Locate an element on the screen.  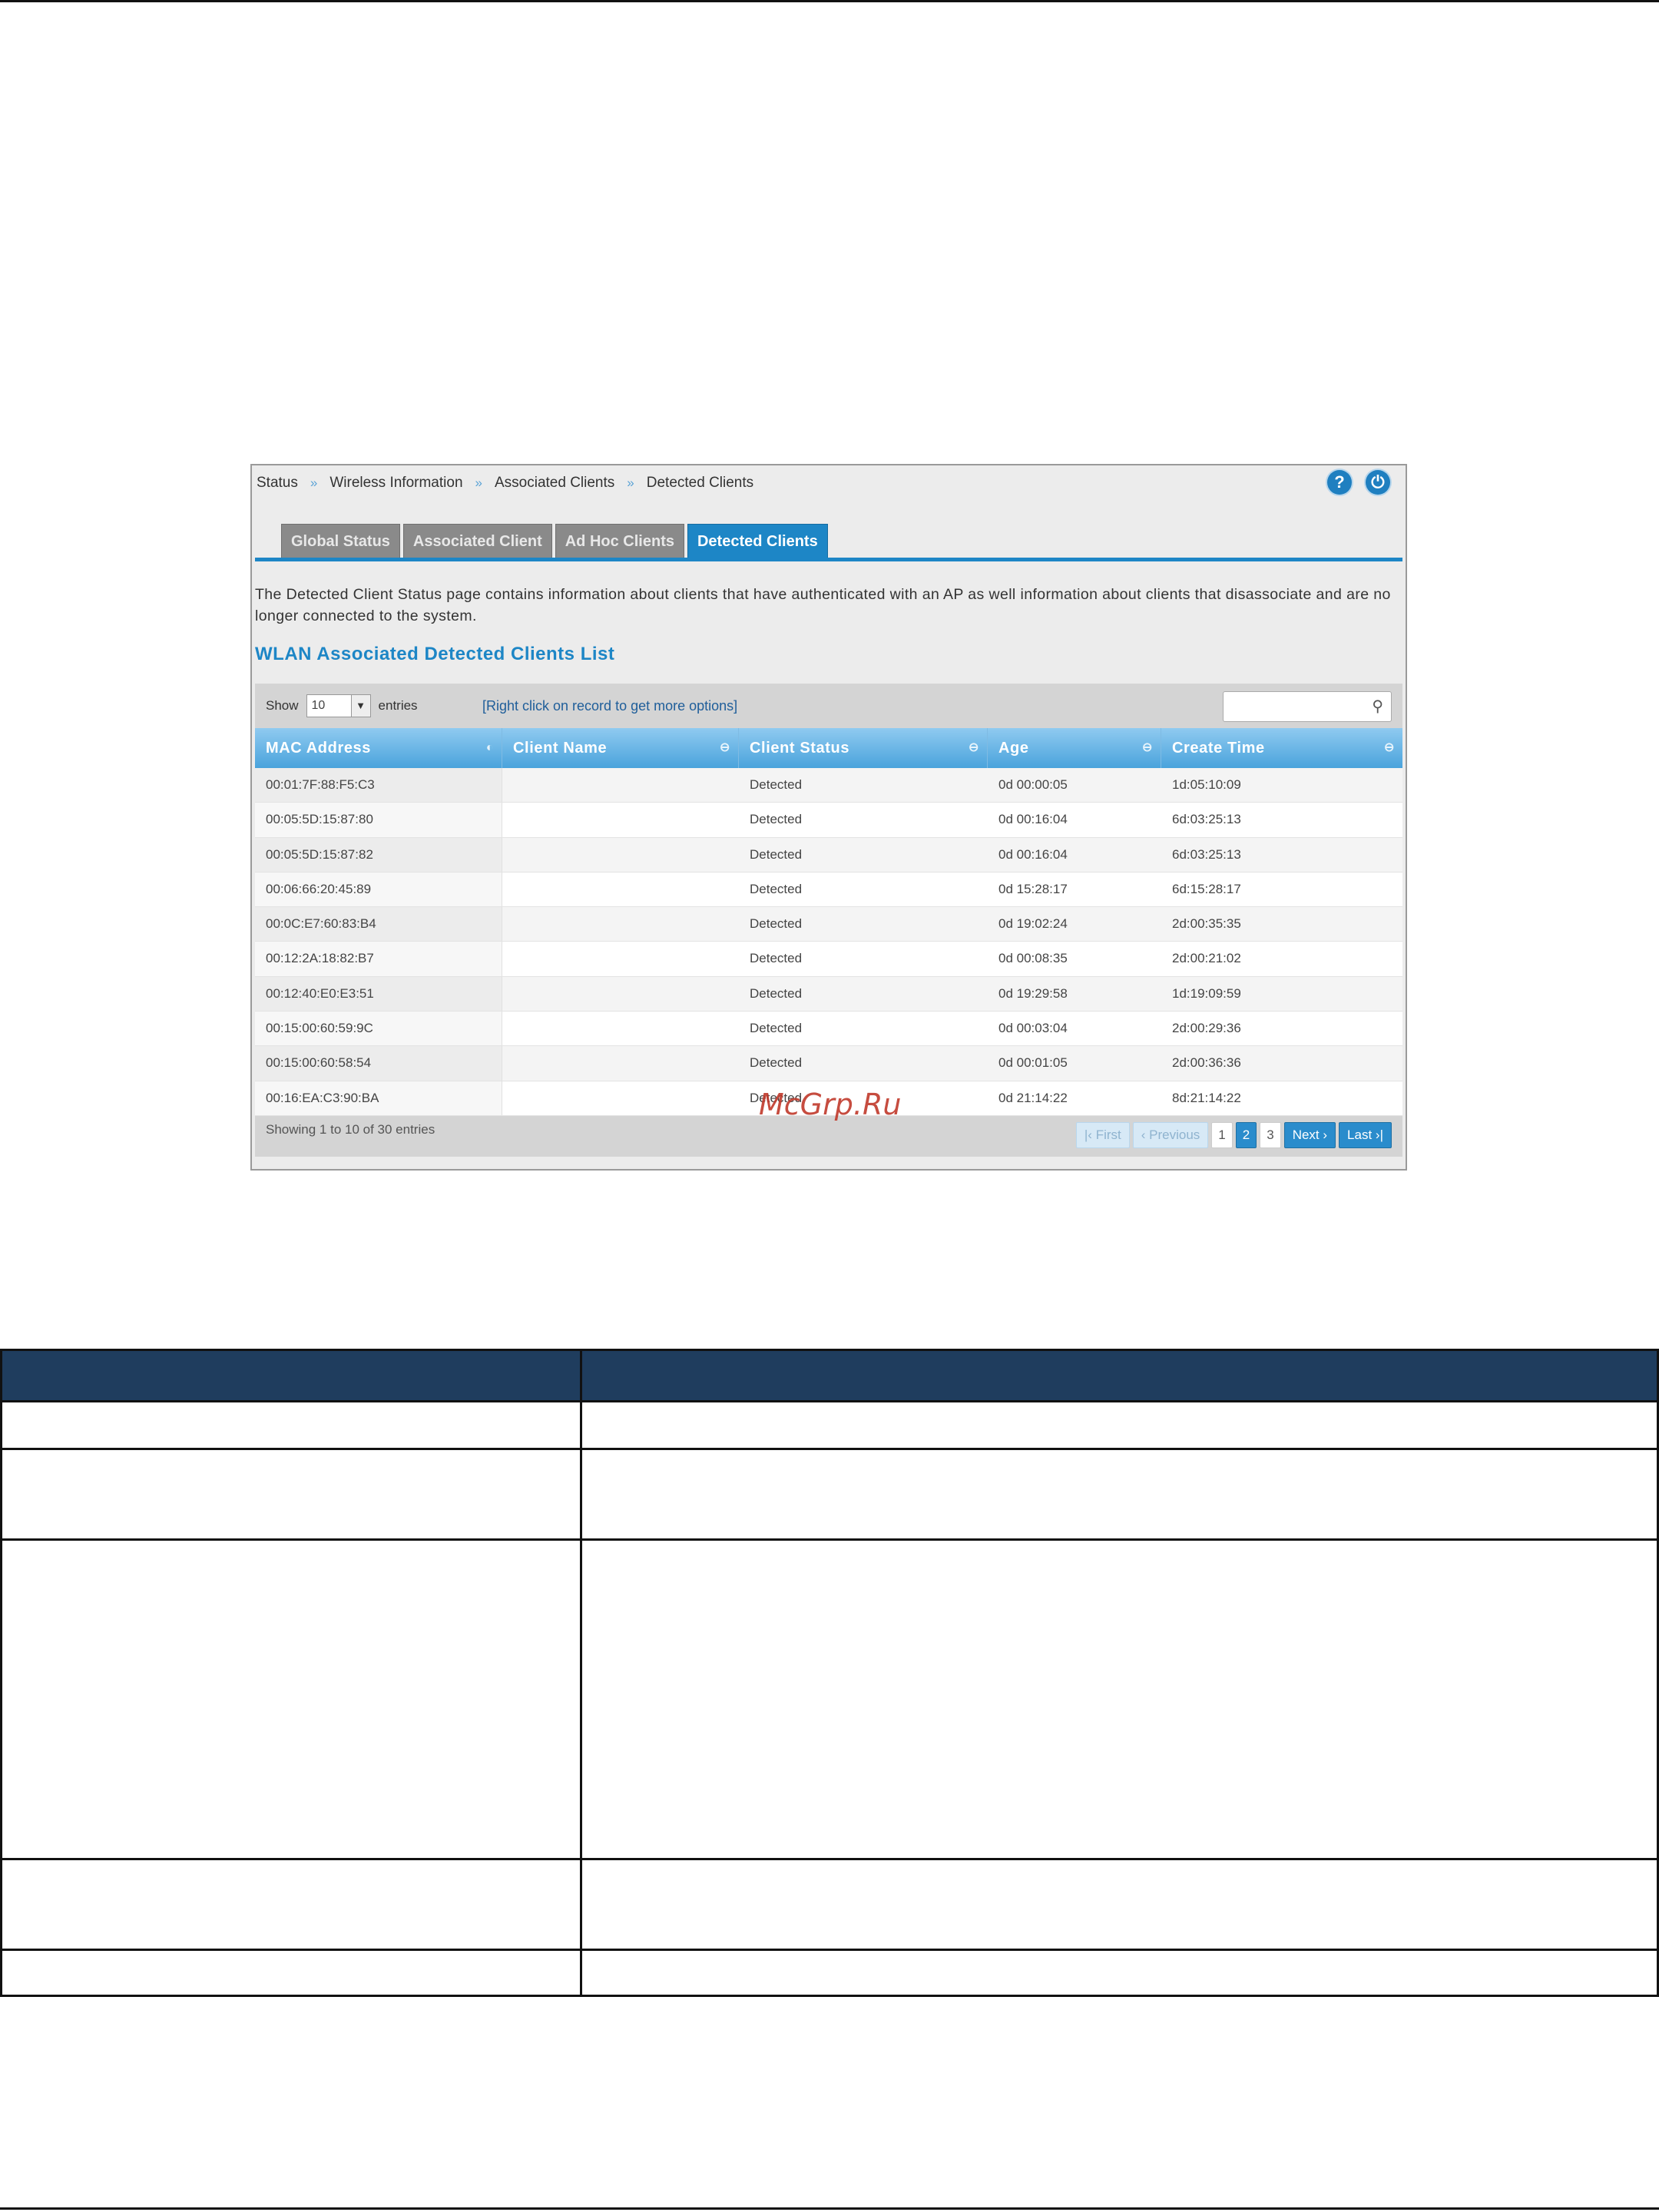
cell-mac-address: 00:01:7F:88:F5:C3 is located at coordinates (379, 786).